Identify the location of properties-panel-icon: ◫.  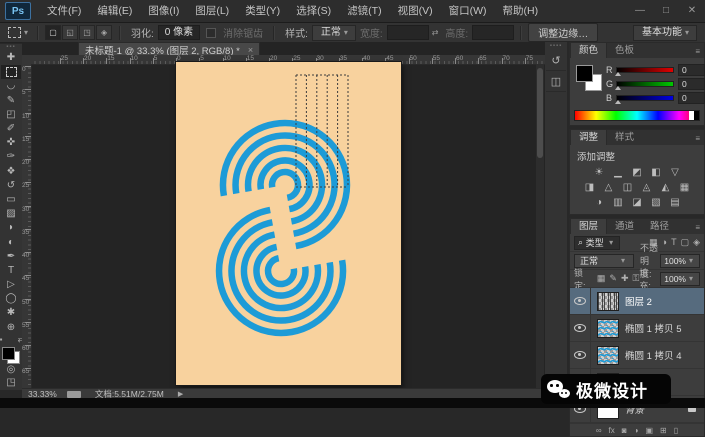
(556, 81).